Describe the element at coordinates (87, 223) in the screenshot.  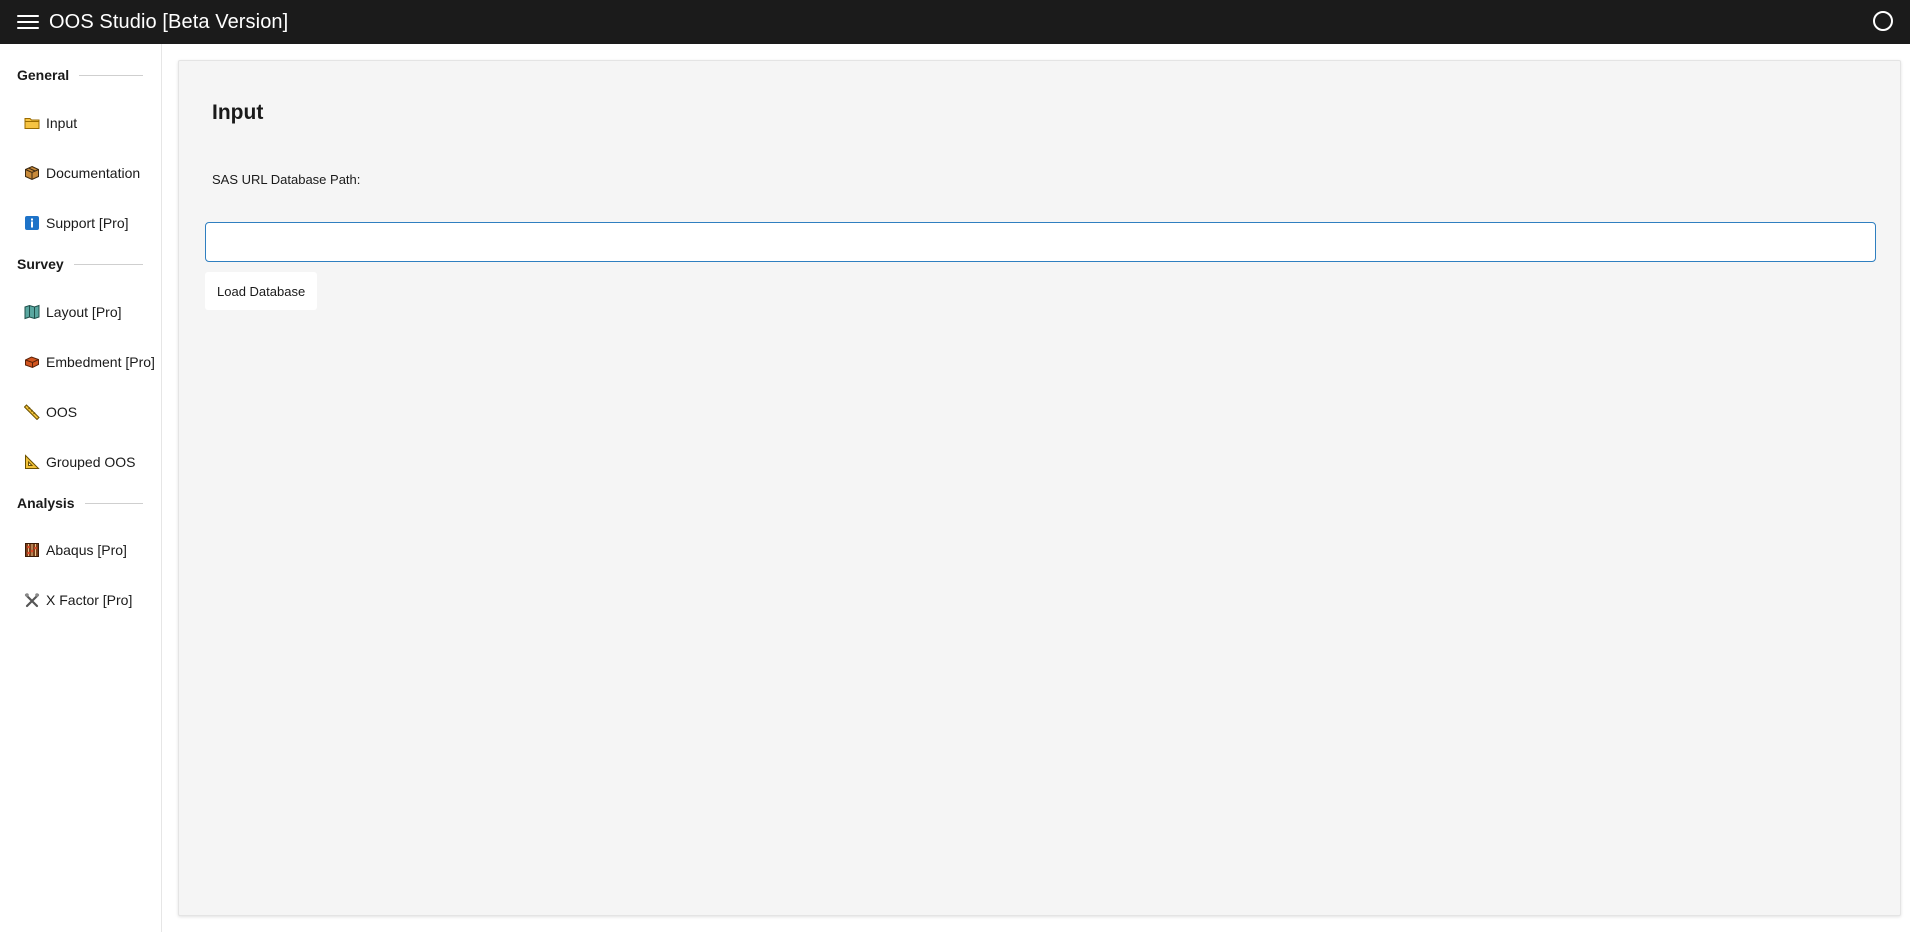
I see `sidebar-item-label: Support [Pro]` at that location.